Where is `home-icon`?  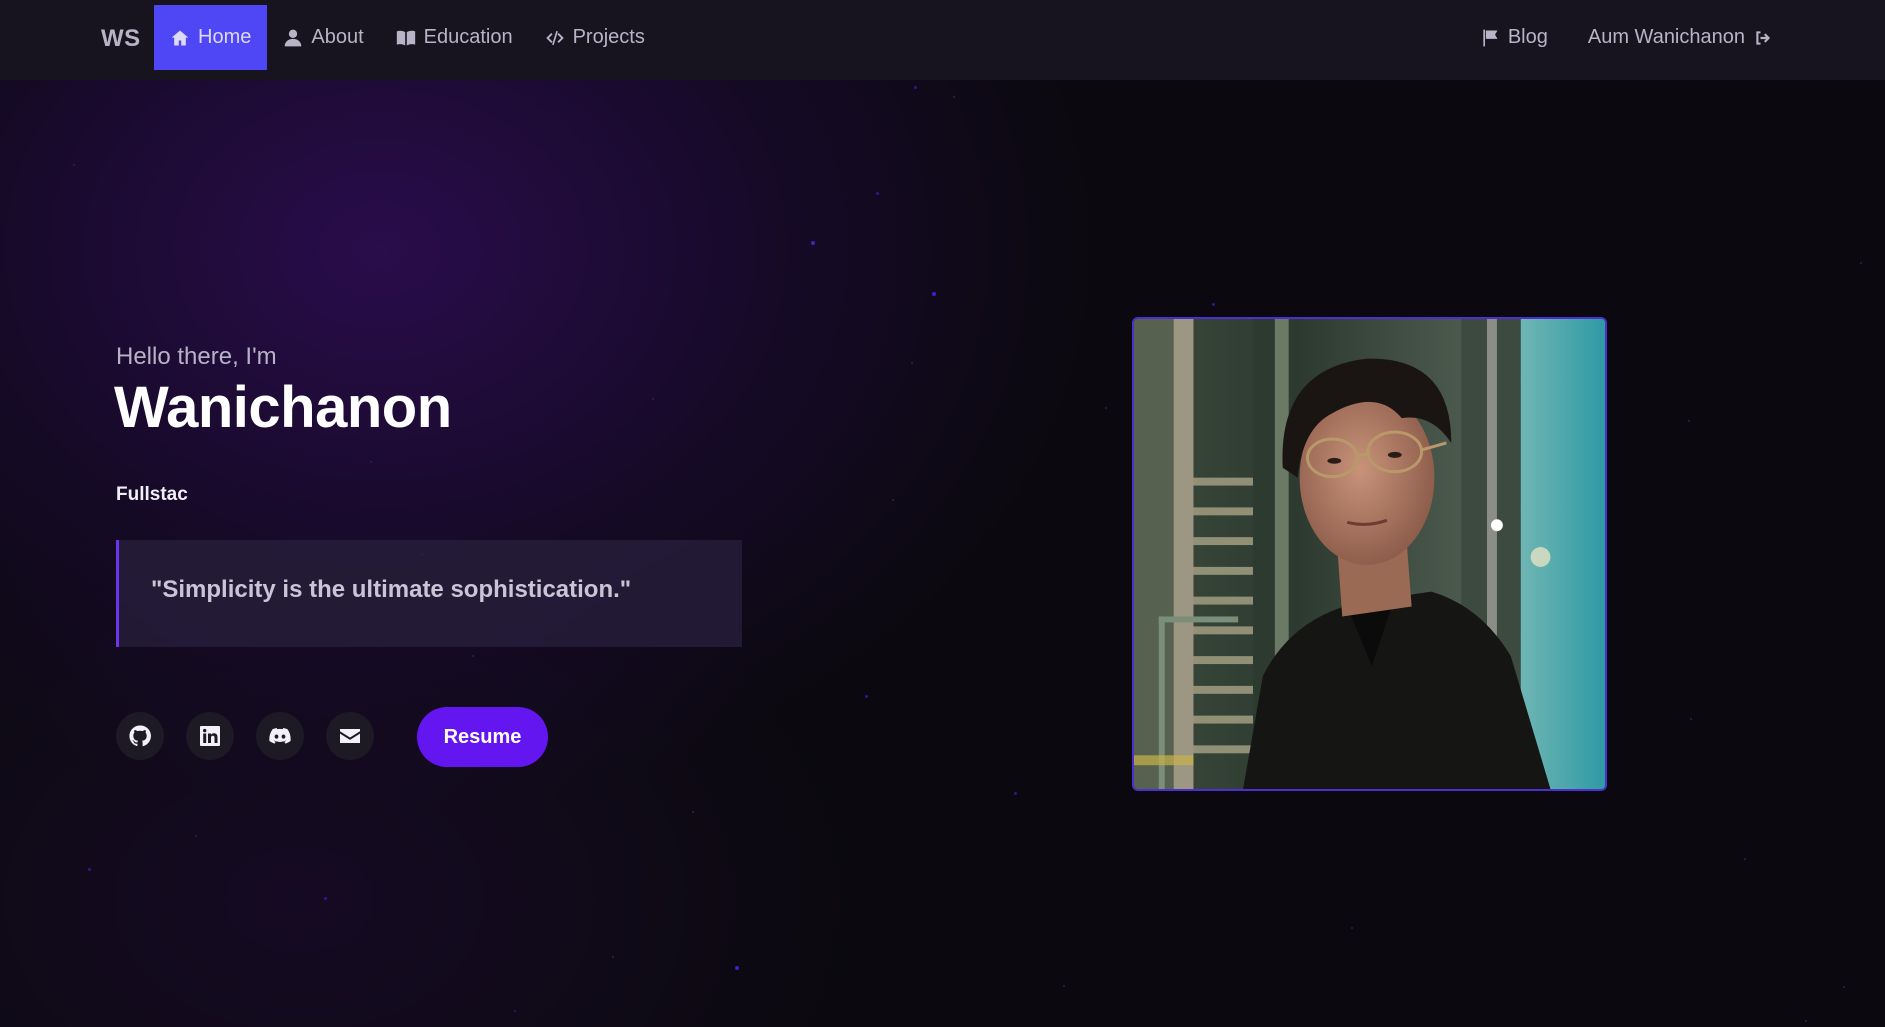
home-icon is located at coordinates (180, 37).